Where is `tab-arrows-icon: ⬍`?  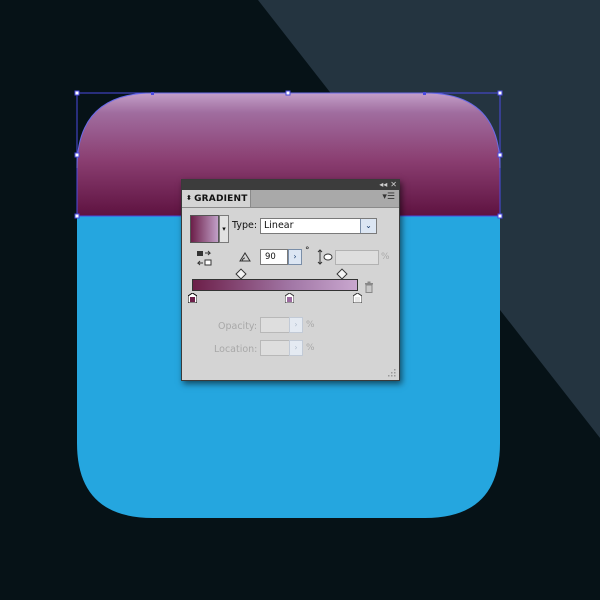 tab-arrows-icon: ⬍ is located at coordinates (189, 198).